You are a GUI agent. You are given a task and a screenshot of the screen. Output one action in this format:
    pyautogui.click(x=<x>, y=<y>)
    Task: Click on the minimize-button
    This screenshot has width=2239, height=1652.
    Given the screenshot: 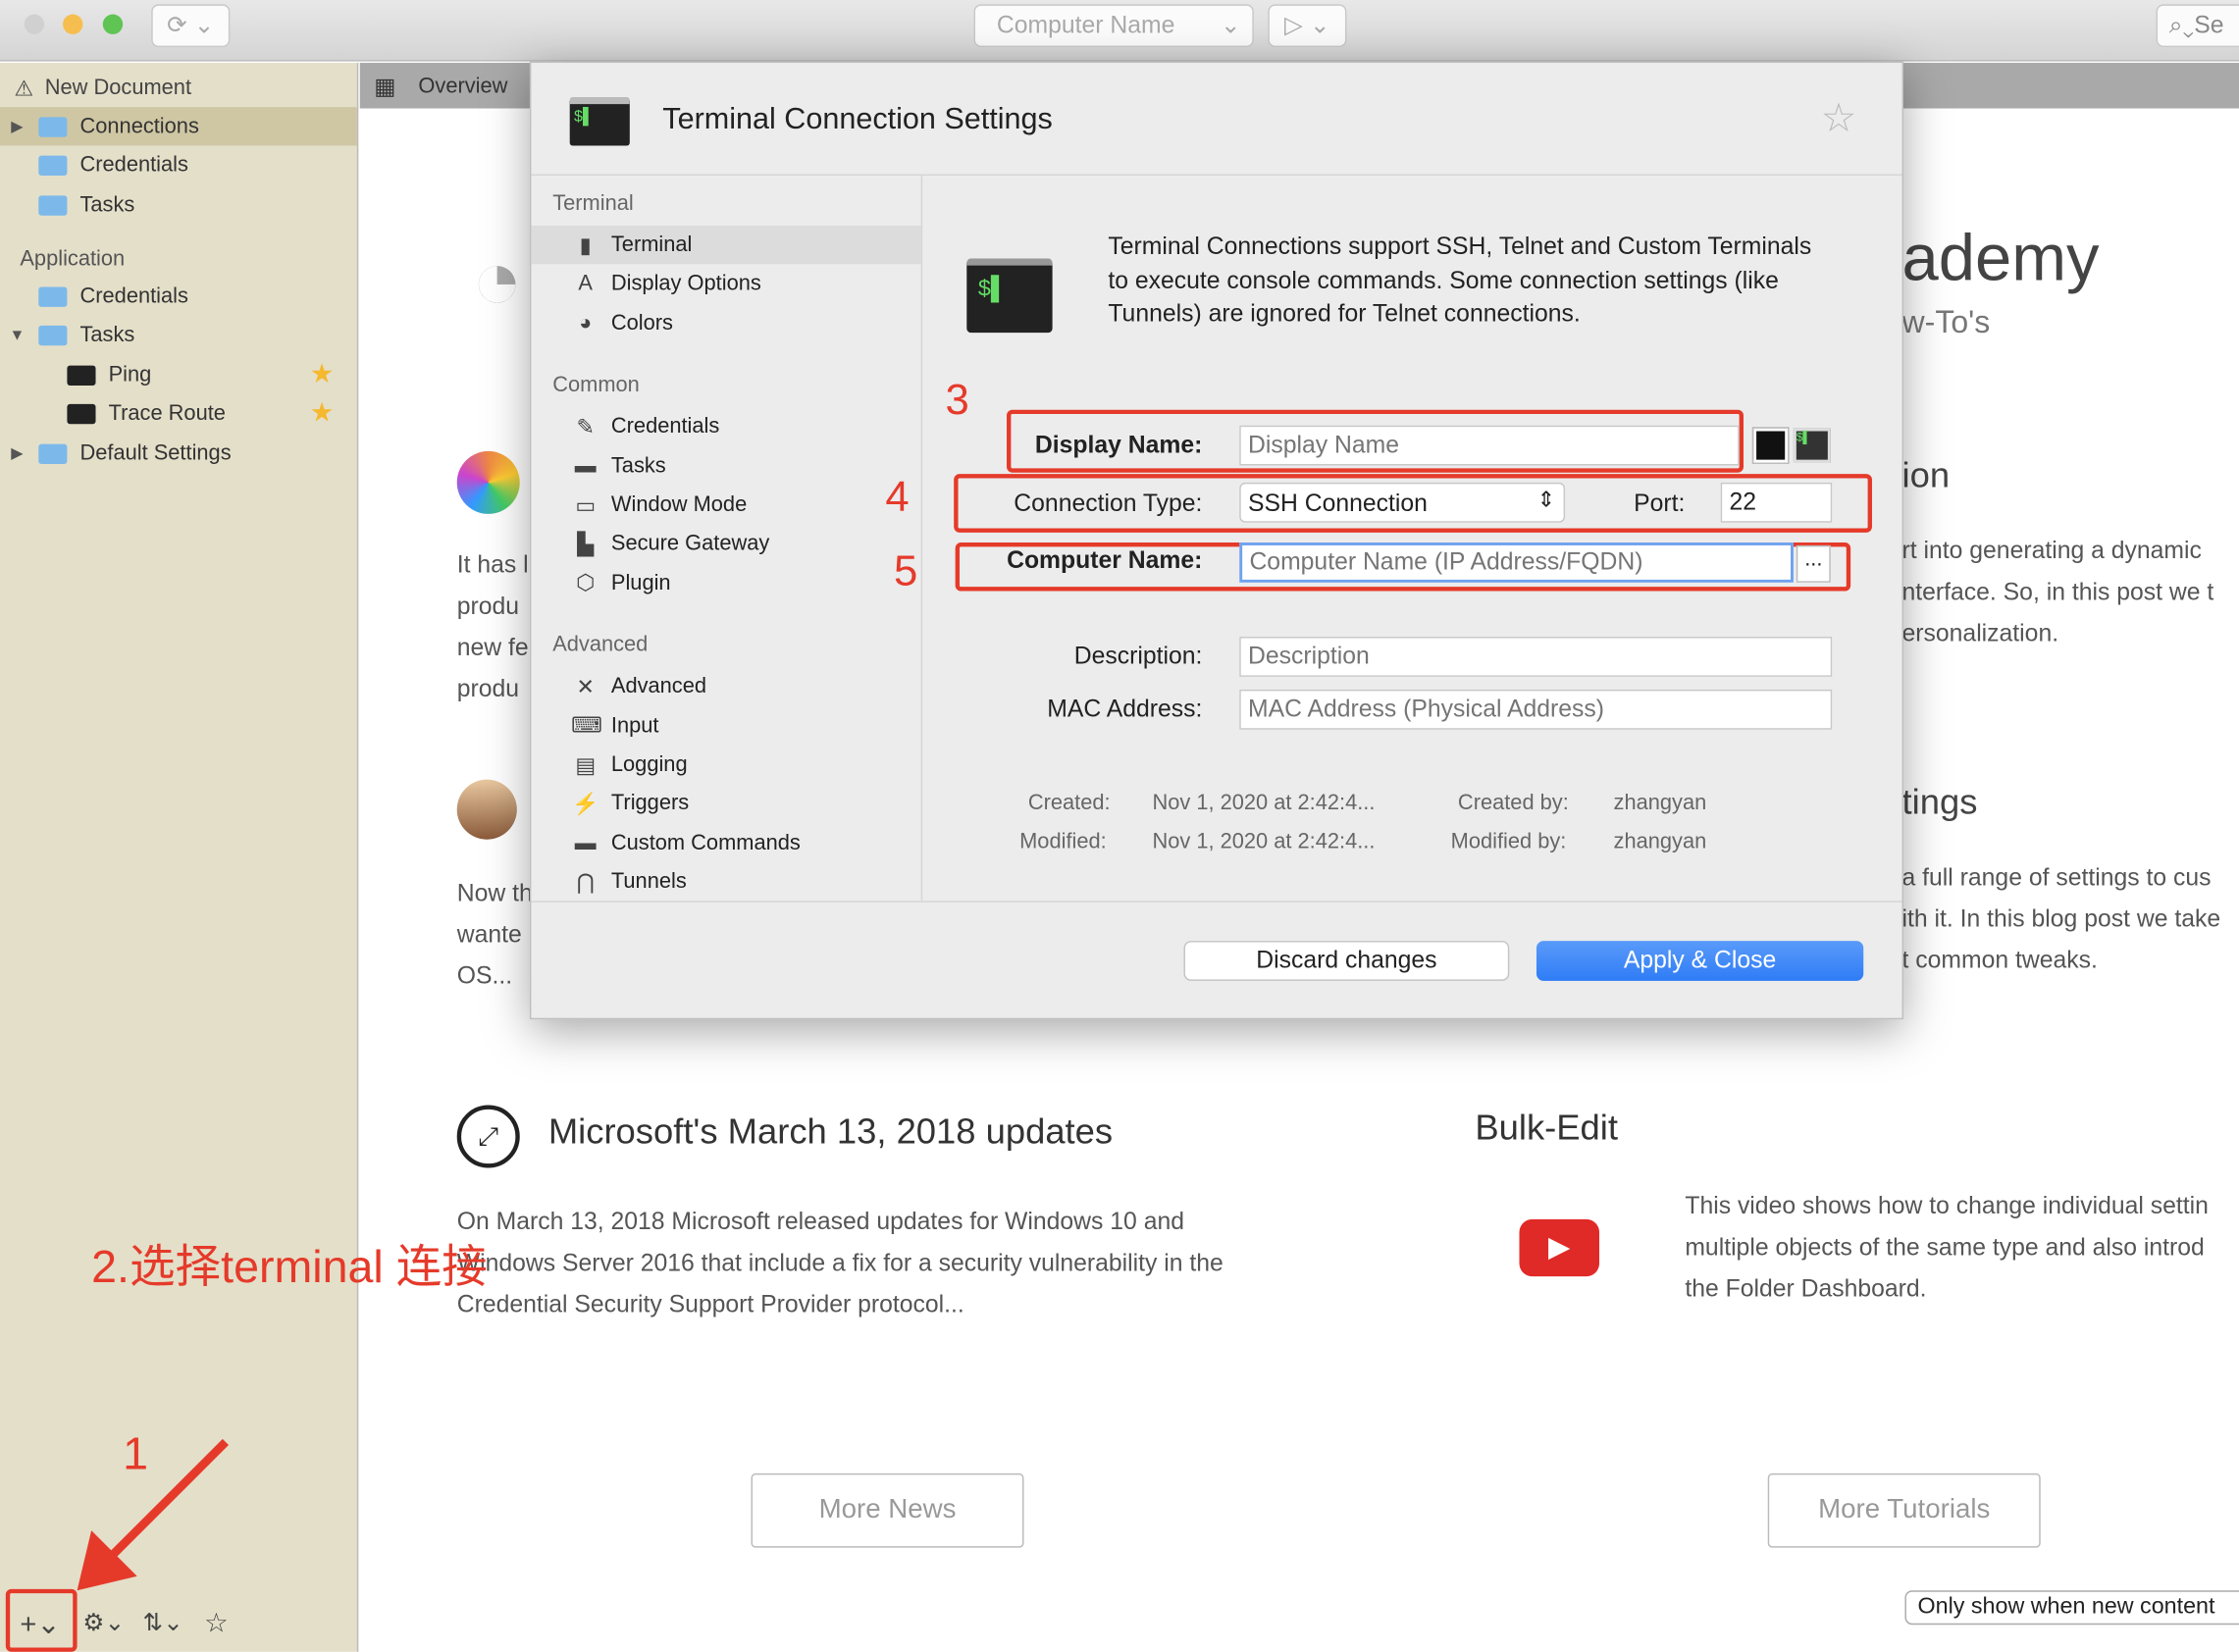 What is the action you would take?
    pyautogui.click(x=73, y=24)
    